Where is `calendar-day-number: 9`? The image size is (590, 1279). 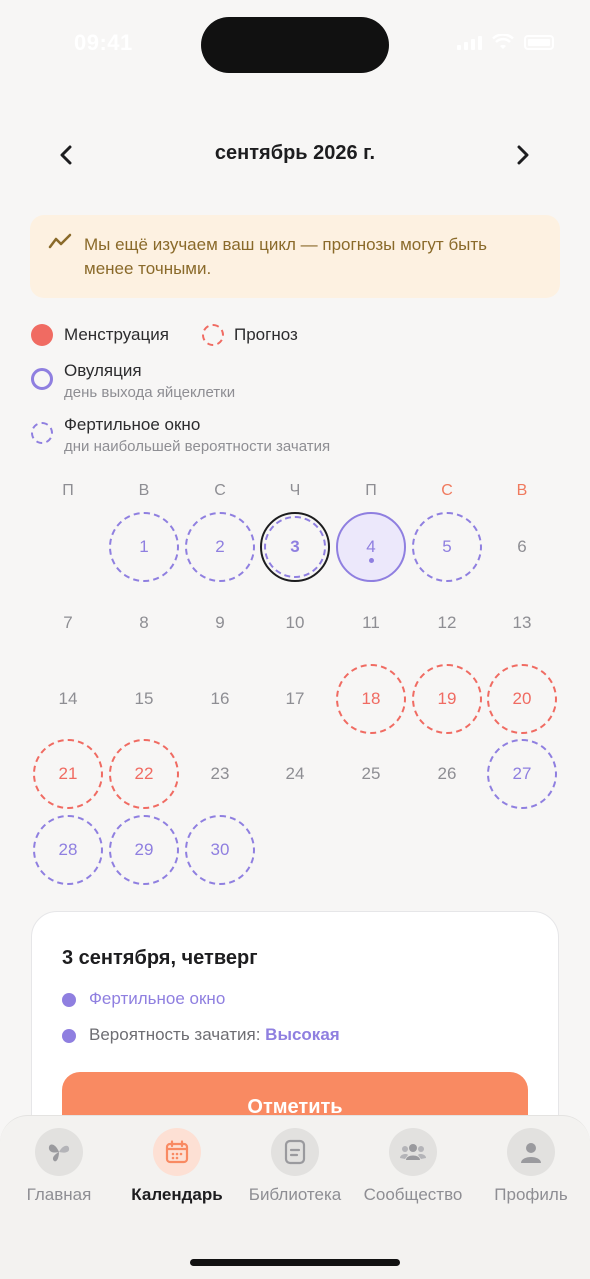 calendar-day-number: 9 is located at coordinates (220, 622).